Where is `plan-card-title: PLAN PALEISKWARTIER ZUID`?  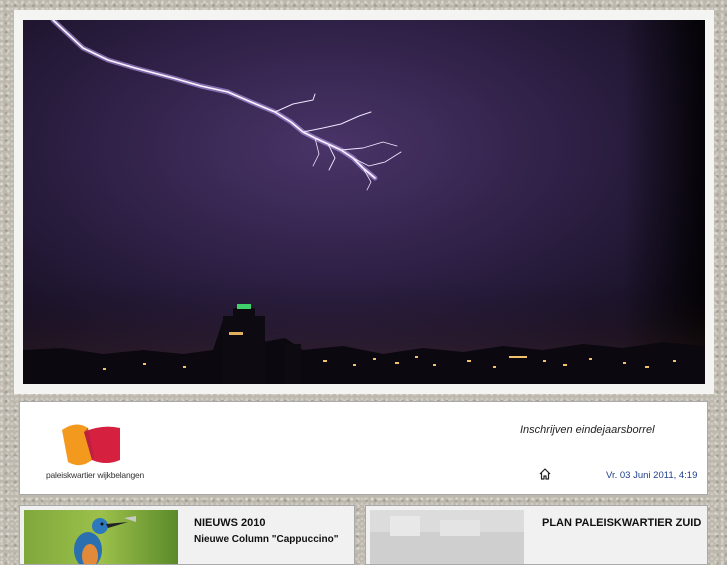
plan-card-title: PLAN PALEISKWARTIER ZUID is located at coordinates (622, 523).